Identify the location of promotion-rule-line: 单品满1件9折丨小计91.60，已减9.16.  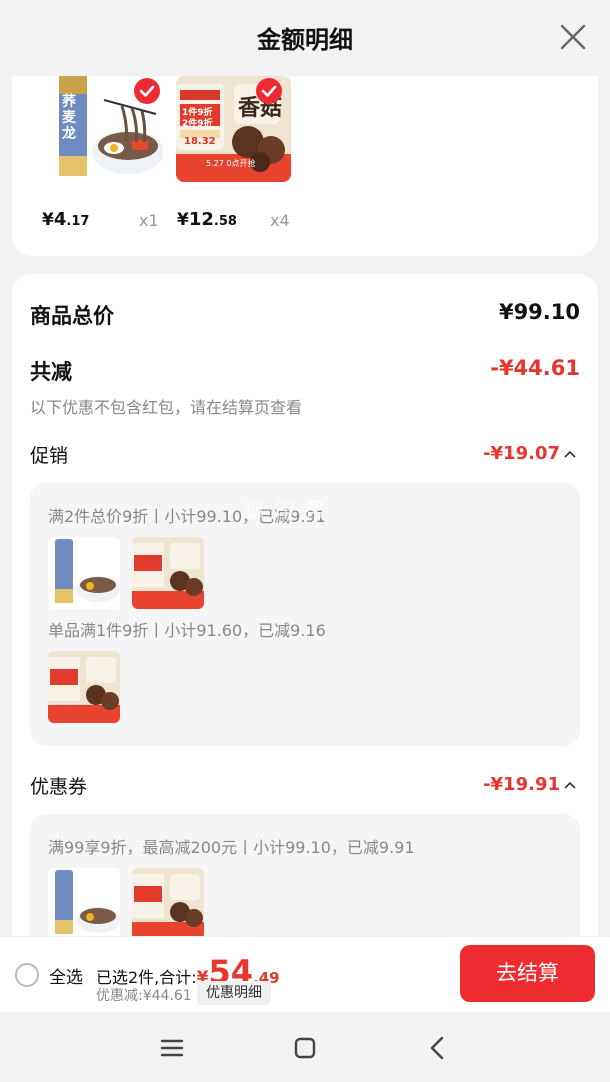
(187, 630).